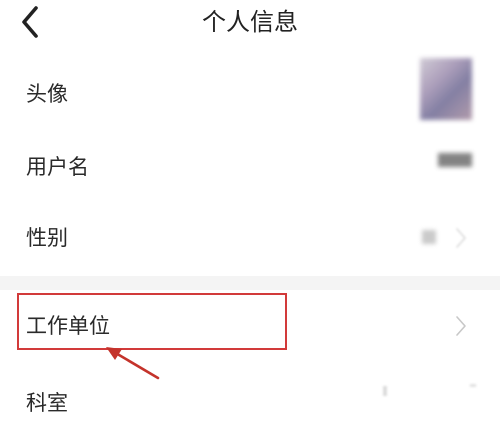 This screenshot has width=500, height=429. What do you see at coordinates (455, 160) in the screenshot?
I see `username-value-redacted` at bounding box center [455, 160].